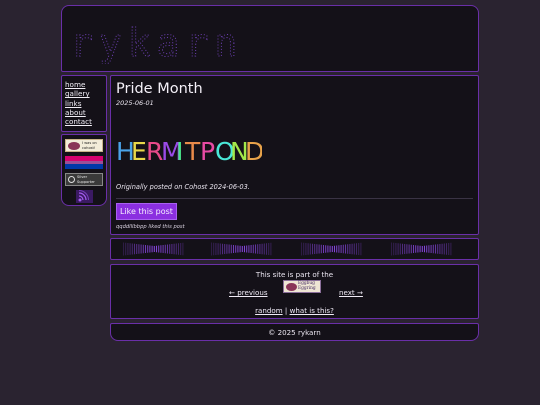 The height and width of the screenshot is (405, 540). I want to click on post-image-letter: P, so click(207, 150).